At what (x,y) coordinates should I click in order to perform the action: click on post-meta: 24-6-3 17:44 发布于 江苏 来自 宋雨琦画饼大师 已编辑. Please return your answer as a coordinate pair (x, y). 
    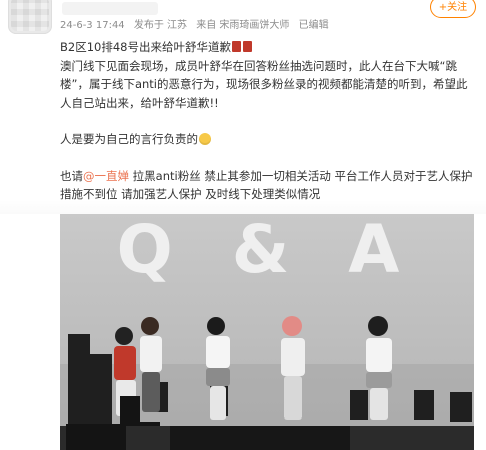
    Looking at the image, I should click on (197, 26).